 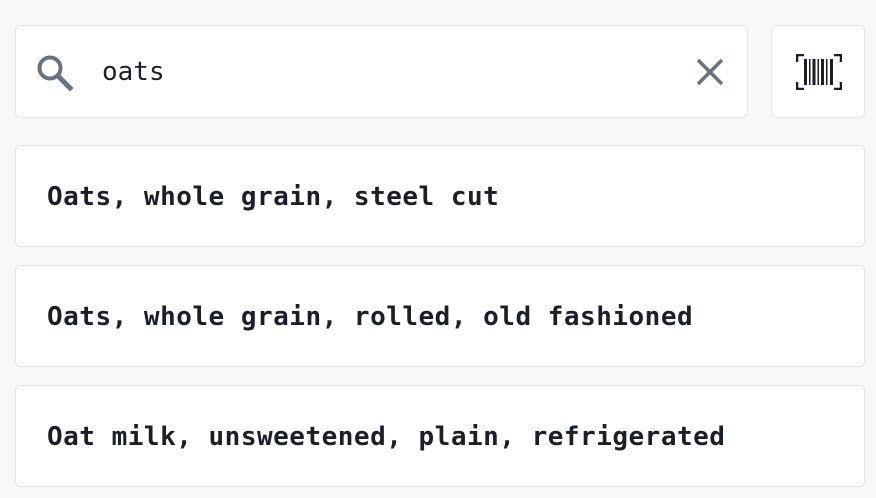 I want to click on clear-search-button, so click(x=710, y=72).